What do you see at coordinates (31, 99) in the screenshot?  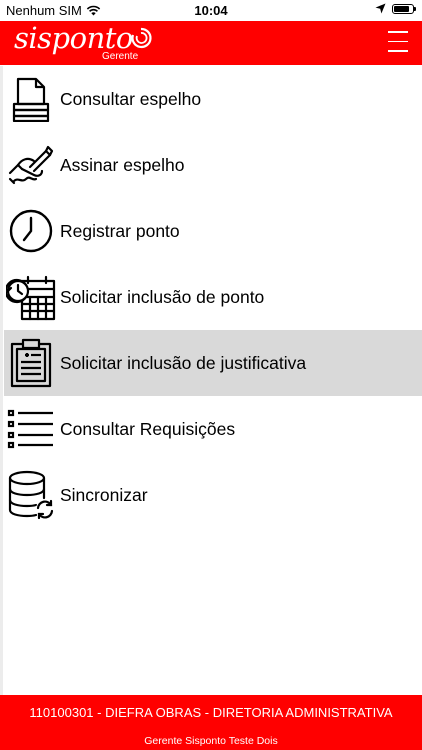 I see `document-stack-icon` at bounding box center [31, 99].